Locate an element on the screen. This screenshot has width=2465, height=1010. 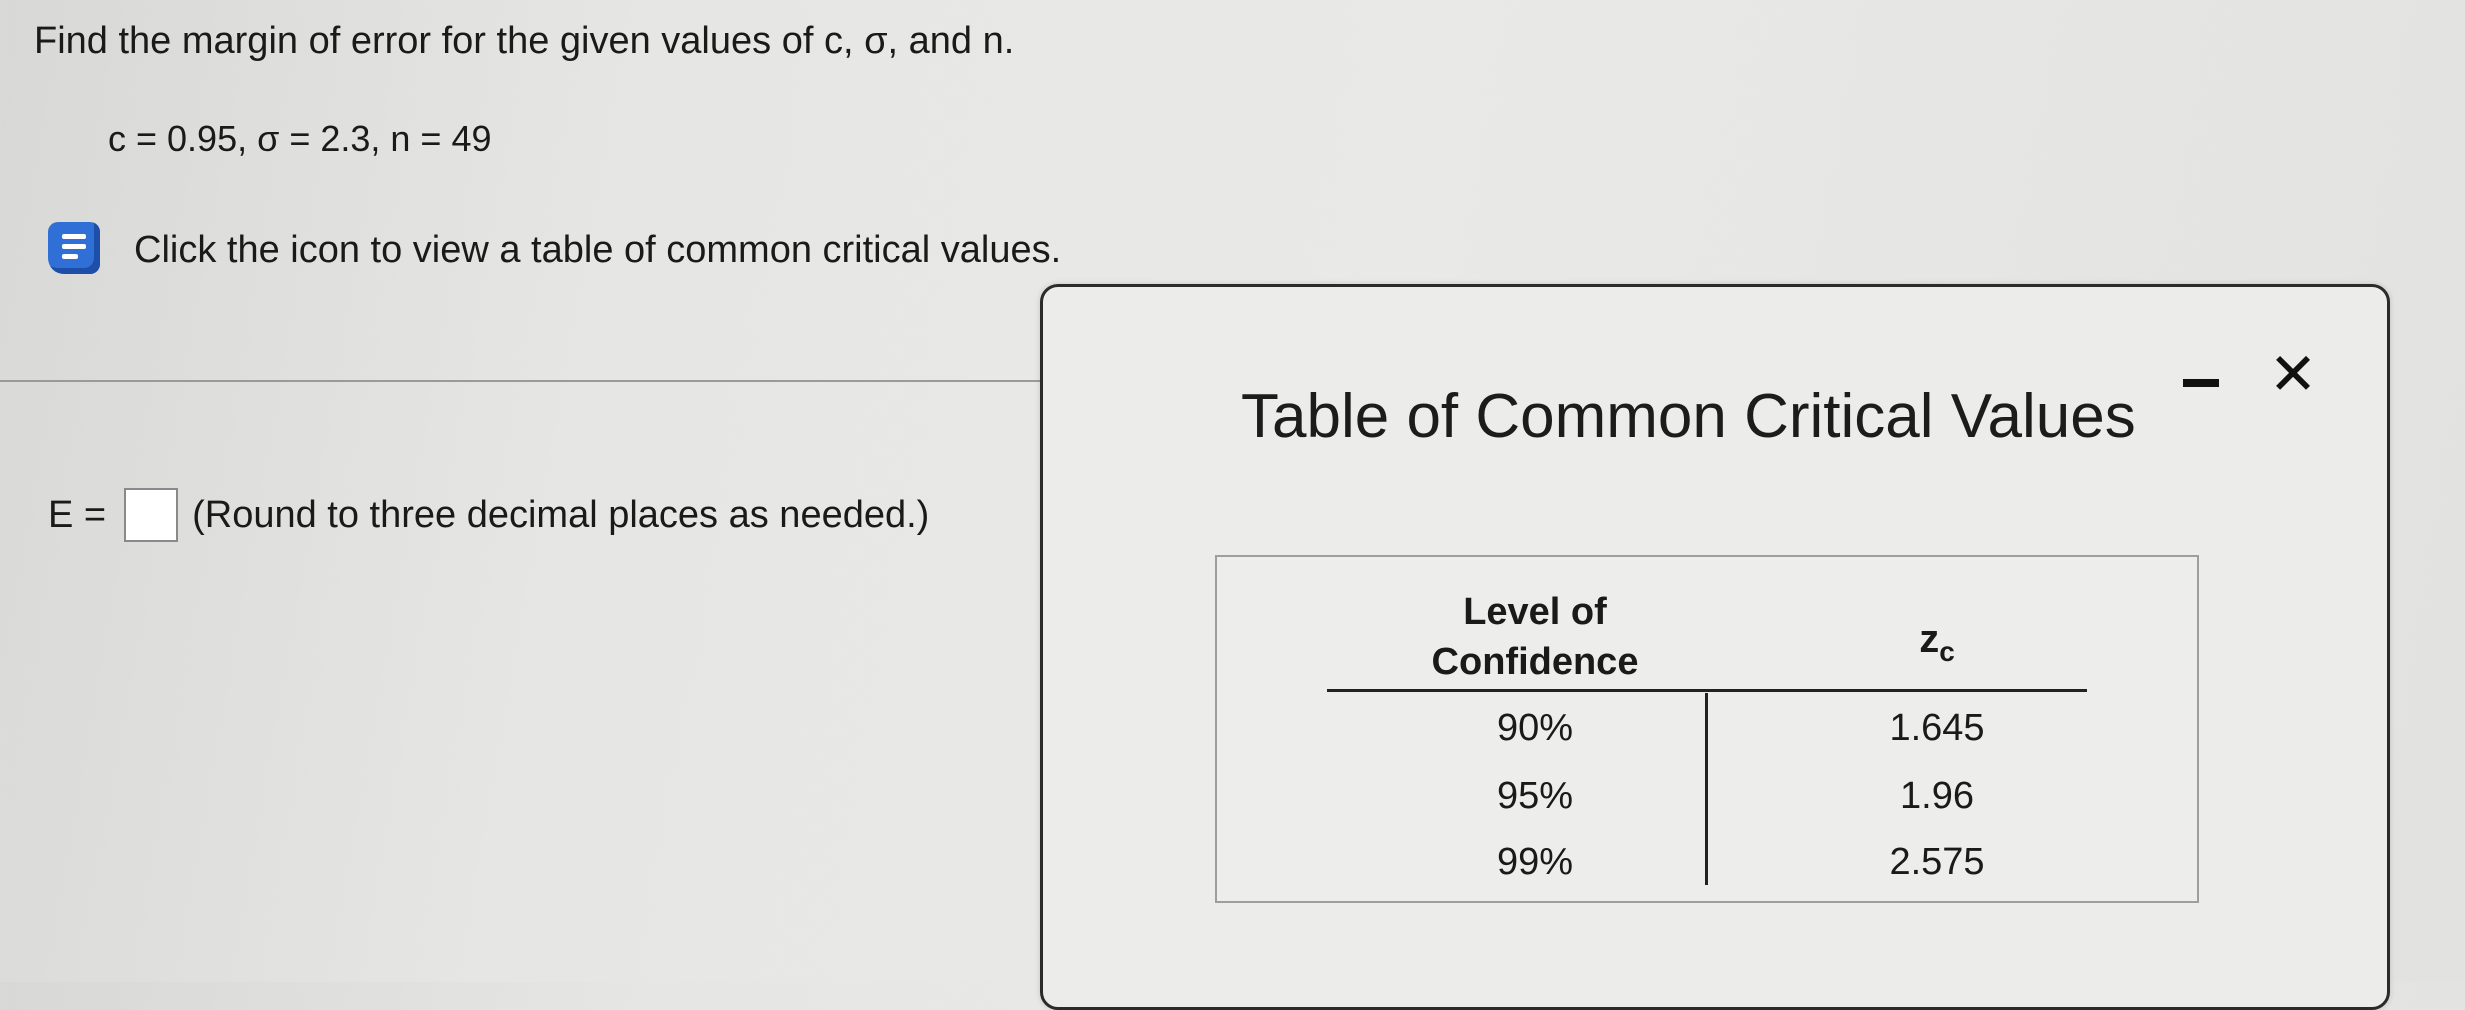
table-cell-level: 99% is located at coordinates (1535, 862).